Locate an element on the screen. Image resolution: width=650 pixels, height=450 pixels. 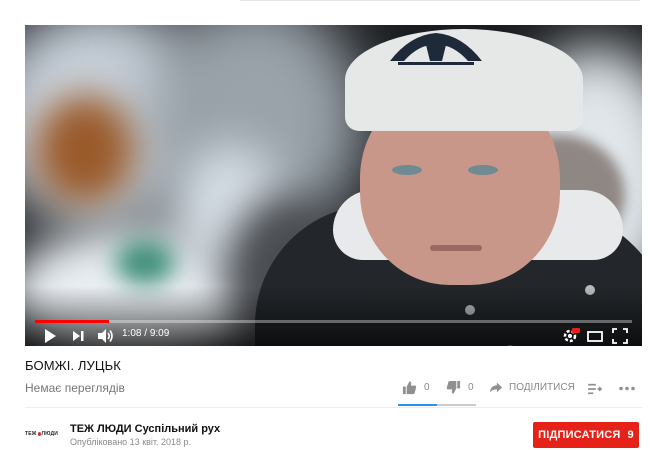
progress-bar is located at coordinates (333, 321).